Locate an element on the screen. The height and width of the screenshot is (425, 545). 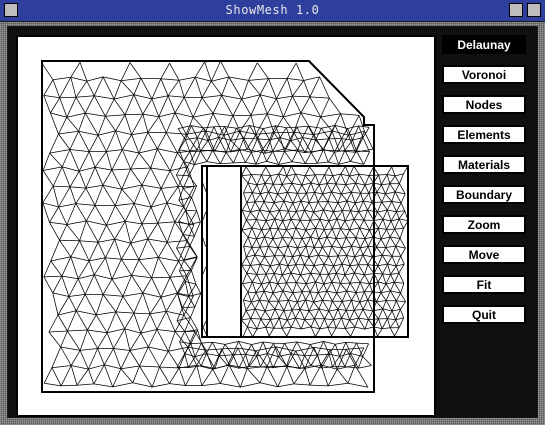
elements-button: Elements is located at coordinates (484, 134).